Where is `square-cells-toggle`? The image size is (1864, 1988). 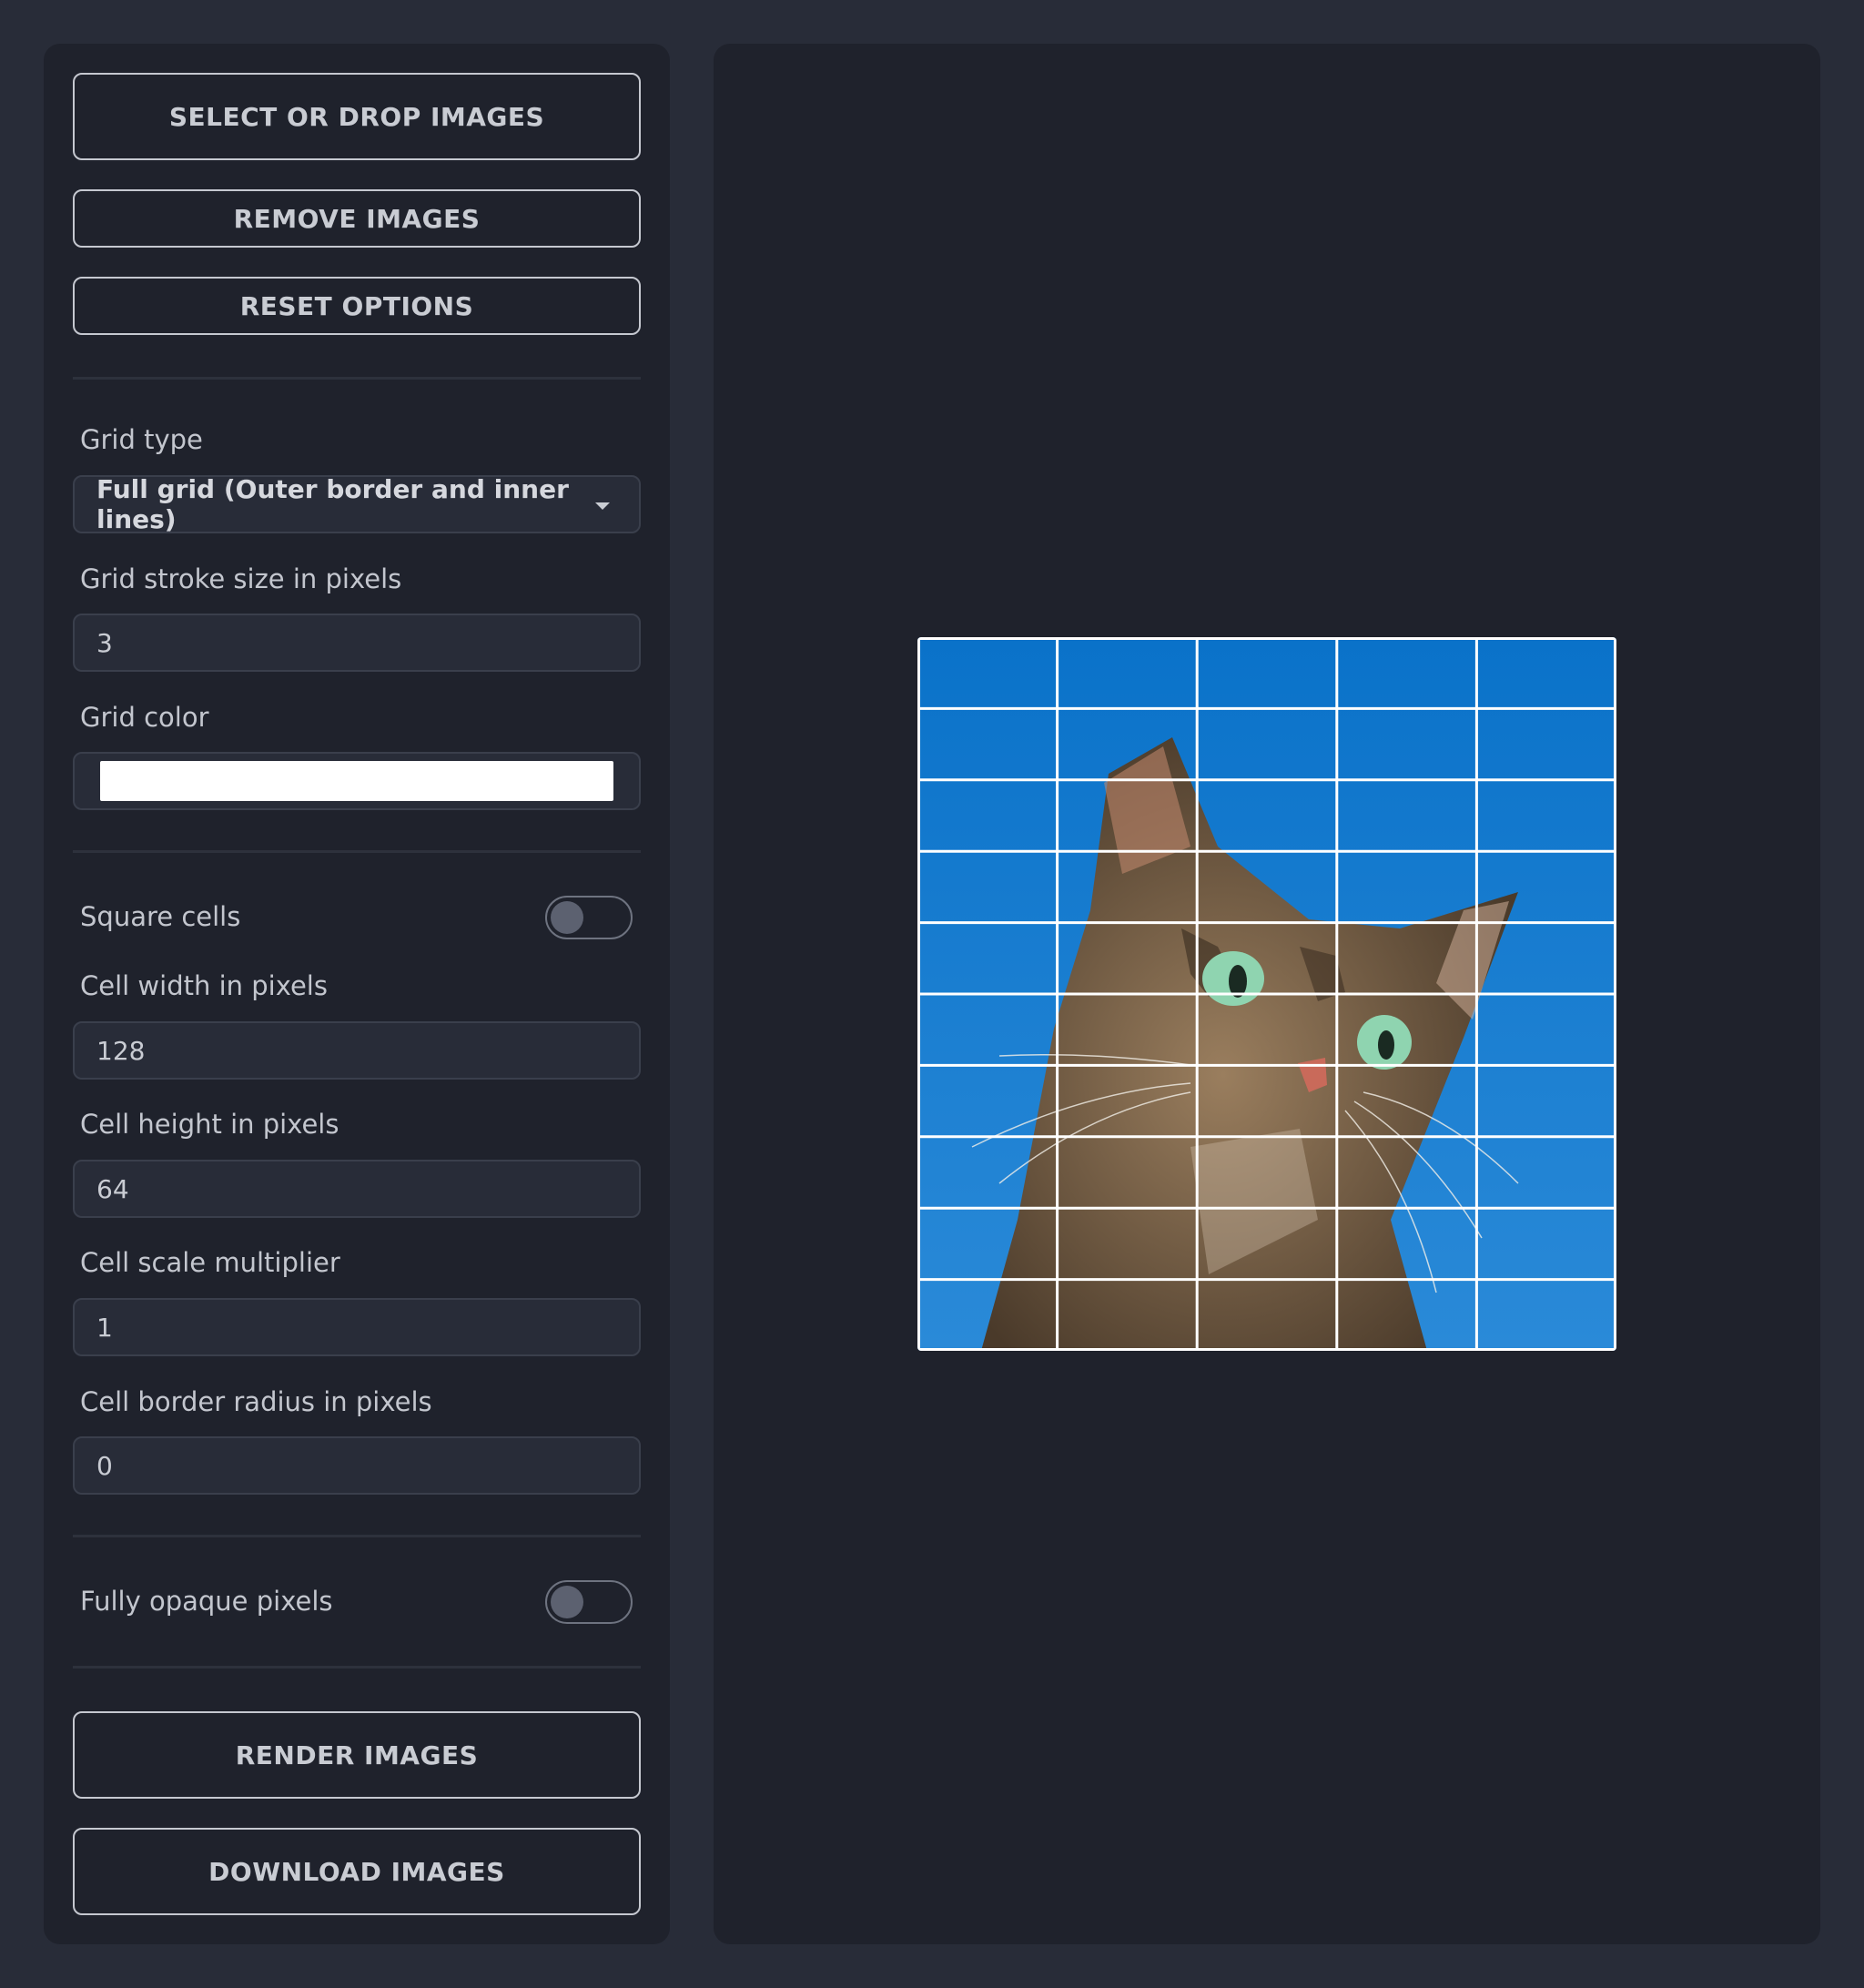
square-cells-toggle is located at coordinates (589, 918).